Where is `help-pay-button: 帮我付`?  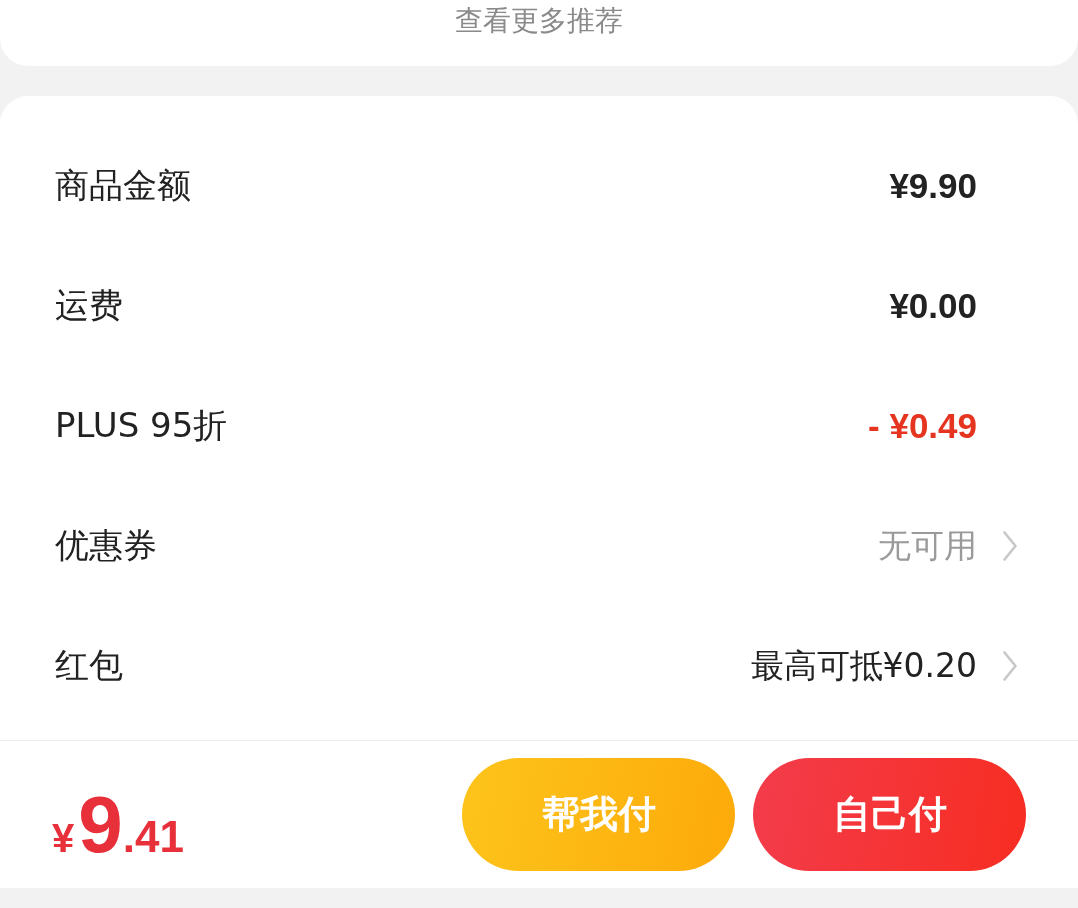 help-pay-button: 帮我付 is located at coordinates (598, 814).